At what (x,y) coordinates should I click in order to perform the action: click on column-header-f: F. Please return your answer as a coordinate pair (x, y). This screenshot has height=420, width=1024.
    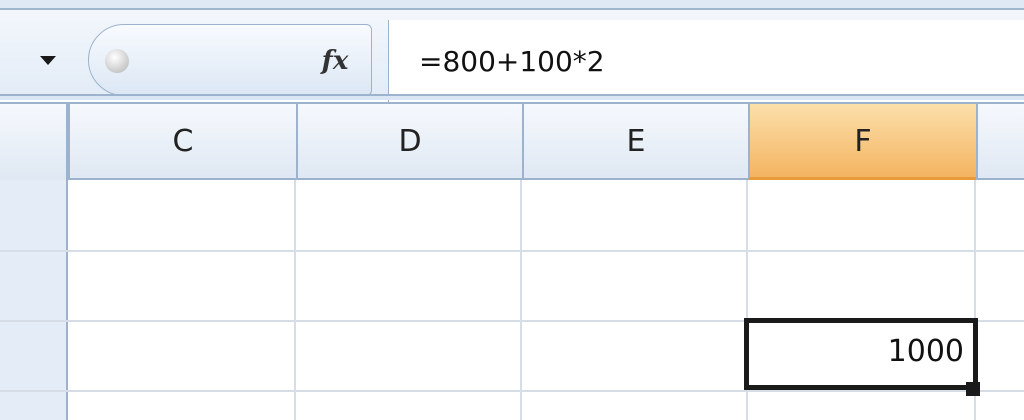
    Looking at the image, I should click on (862, 142).